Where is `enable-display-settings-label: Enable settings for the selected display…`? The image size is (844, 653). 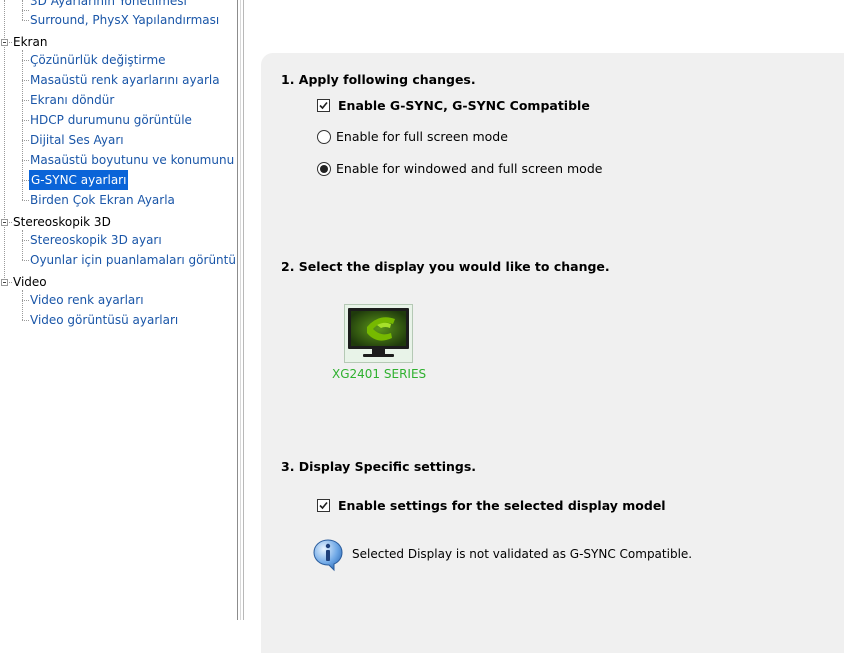 enable-display-settings-label: Enable settings for the selected display… is located at coordinates (502, 506).